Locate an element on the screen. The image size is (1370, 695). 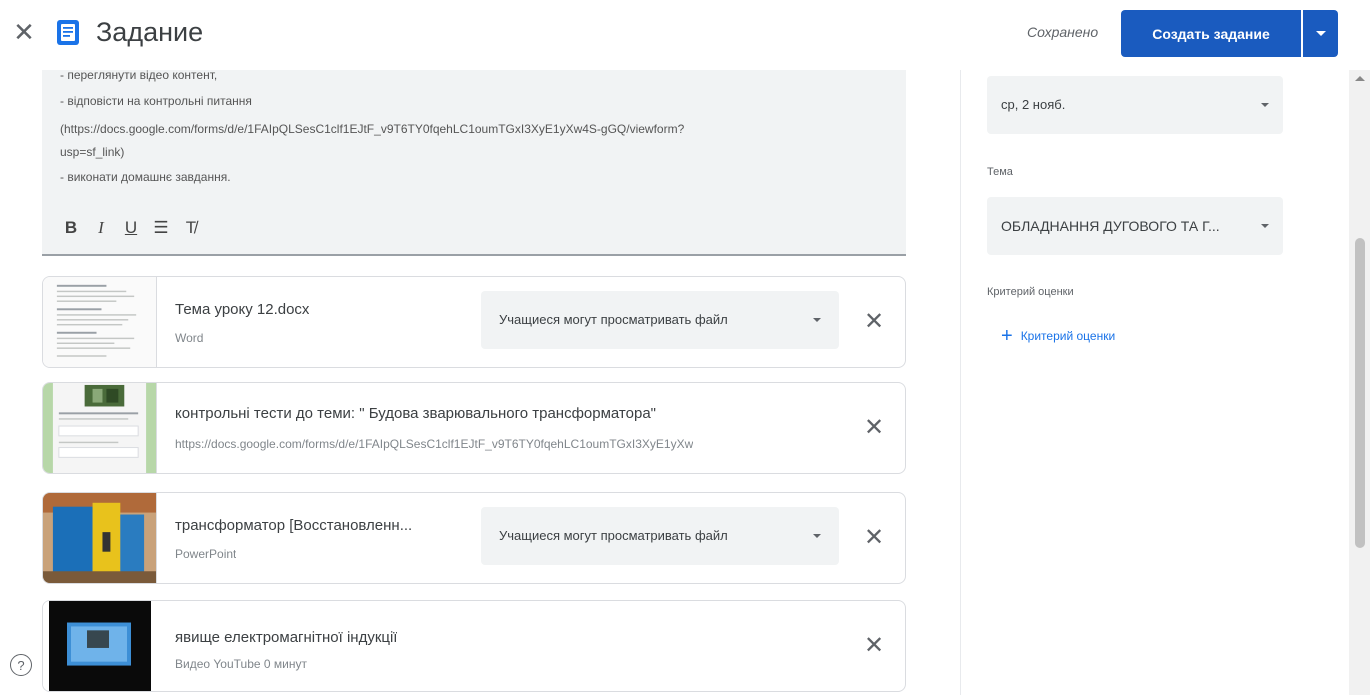
form-thumbnail is located at coordinates (100, 428).